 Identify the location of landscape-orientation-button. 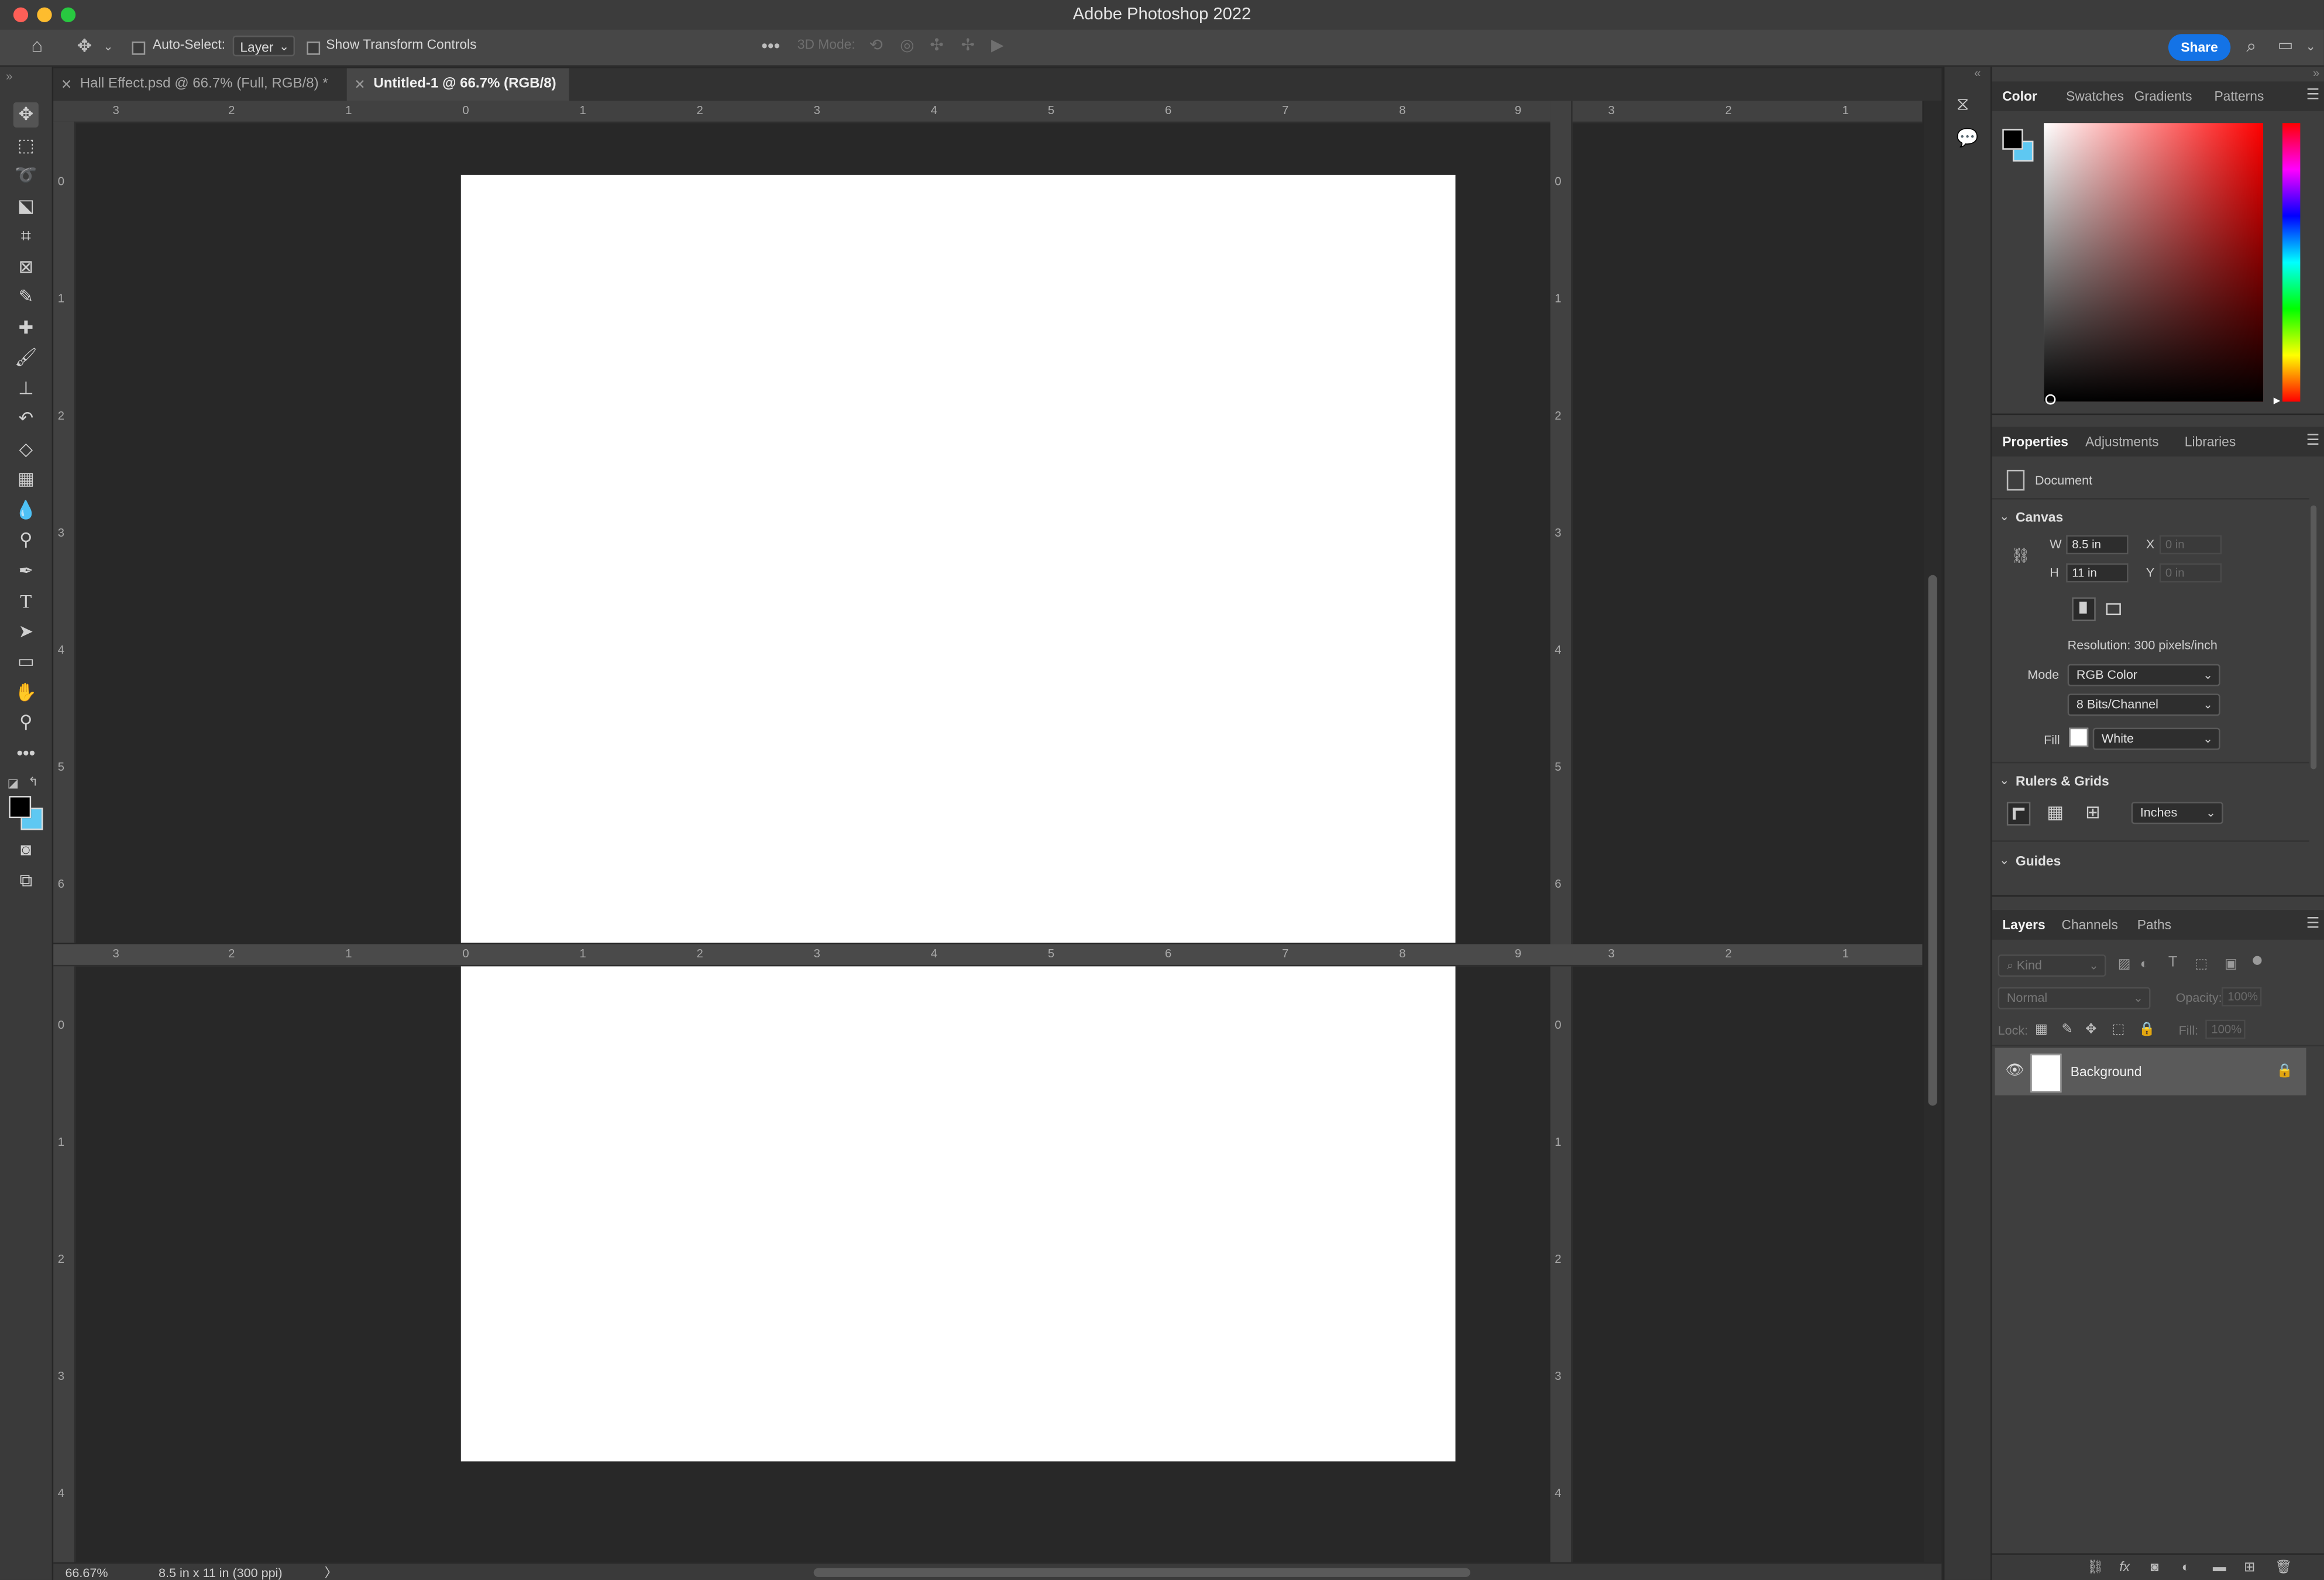
(2112, 608).